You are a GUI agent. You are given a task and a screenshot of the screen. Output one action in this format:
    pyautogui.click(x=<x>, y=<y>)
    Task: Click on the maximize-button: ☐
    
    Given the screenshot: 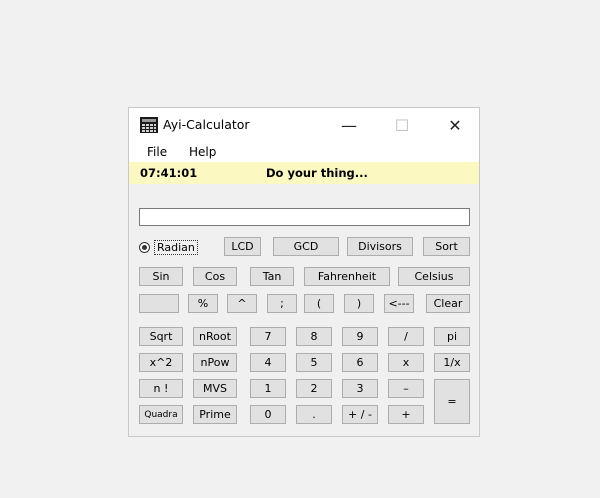 What is the action you would take?
    pyautogui.click(x=402, y=125)
    